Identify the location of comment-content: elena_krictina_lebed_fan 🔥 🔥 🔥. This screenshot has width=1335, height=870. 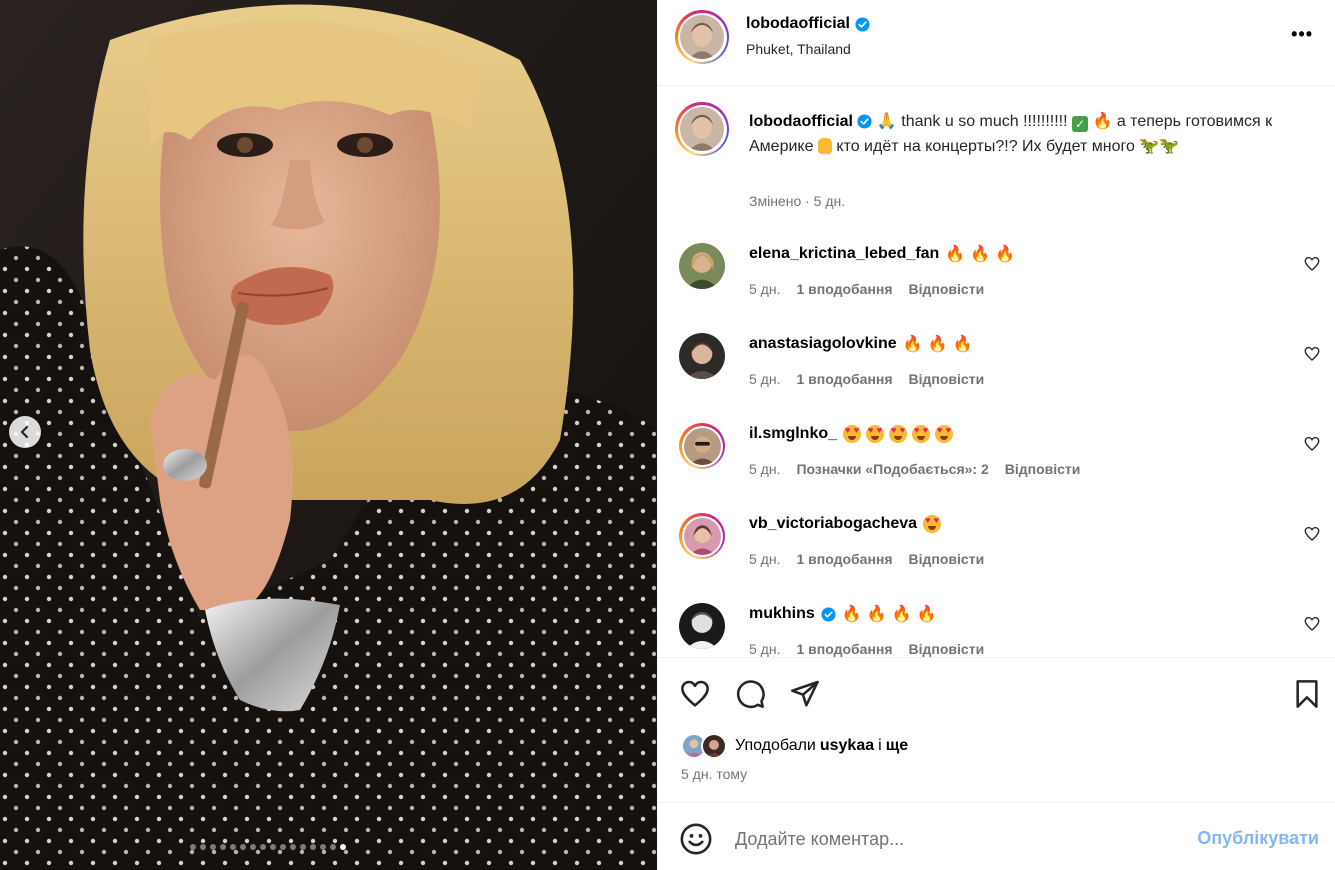
(882, 254).